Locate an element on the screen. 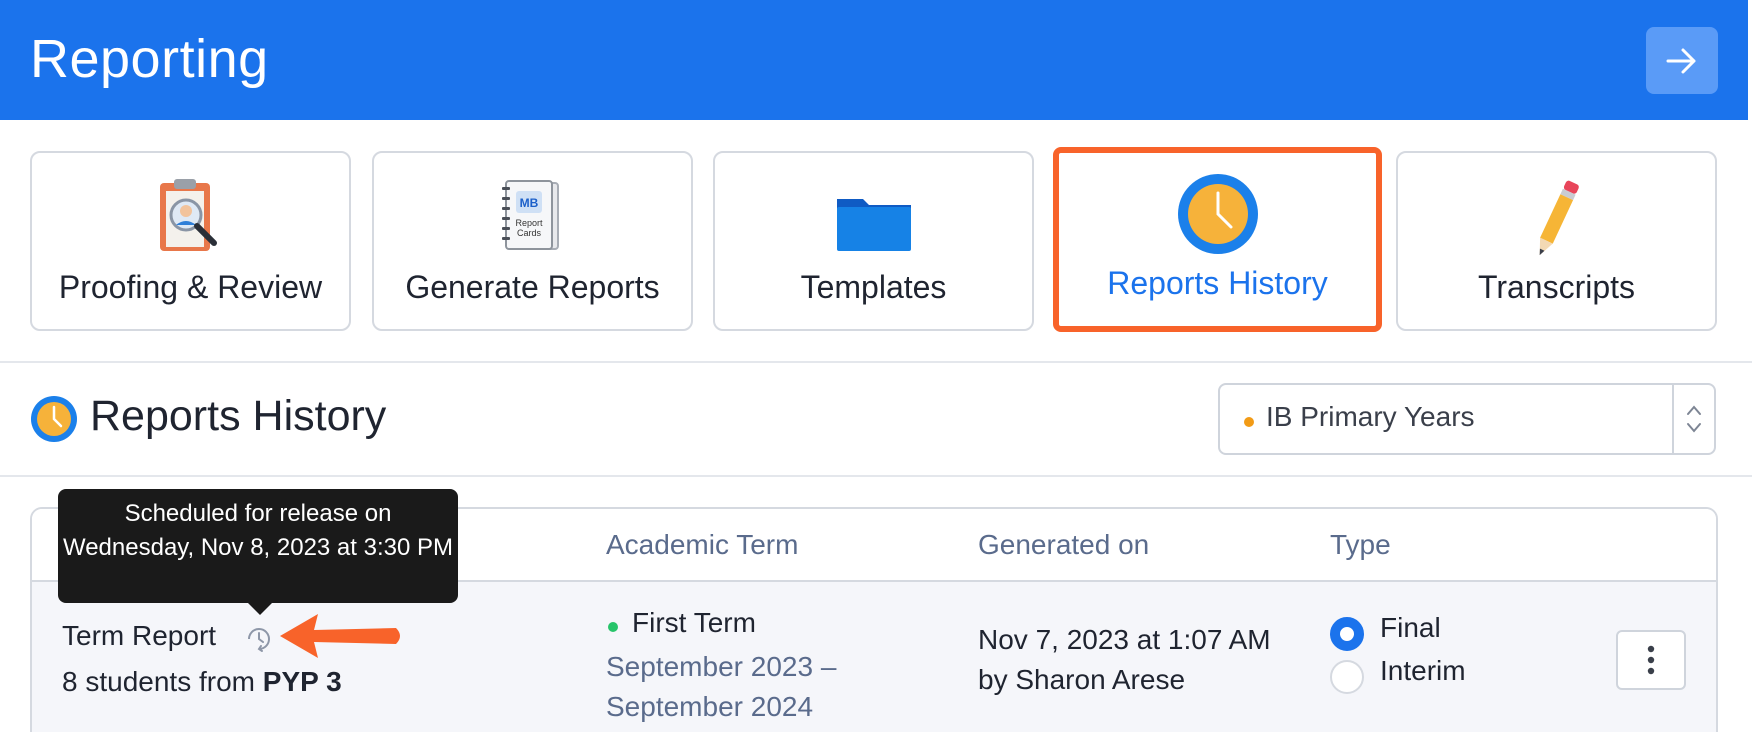 The image size is (1752, 732). folder-icon is located at coordinates (873, 225).